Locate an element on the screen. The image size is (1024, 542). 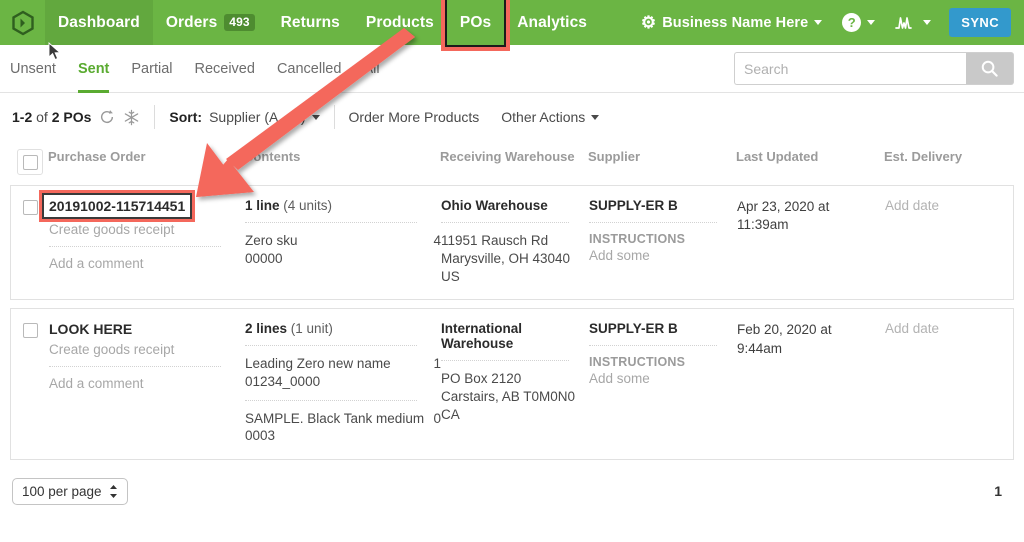
line-item: SAMPLE. Black Tank medium 0003 0 is located at coordinates (343, 427).